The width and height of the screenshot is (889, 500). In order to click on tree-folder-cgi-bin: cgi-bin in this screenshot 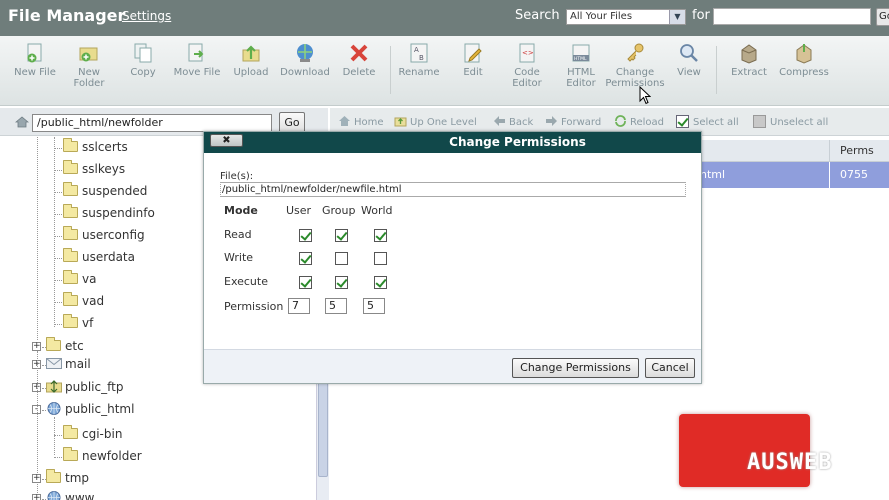, I will do `click(93, 436)`.